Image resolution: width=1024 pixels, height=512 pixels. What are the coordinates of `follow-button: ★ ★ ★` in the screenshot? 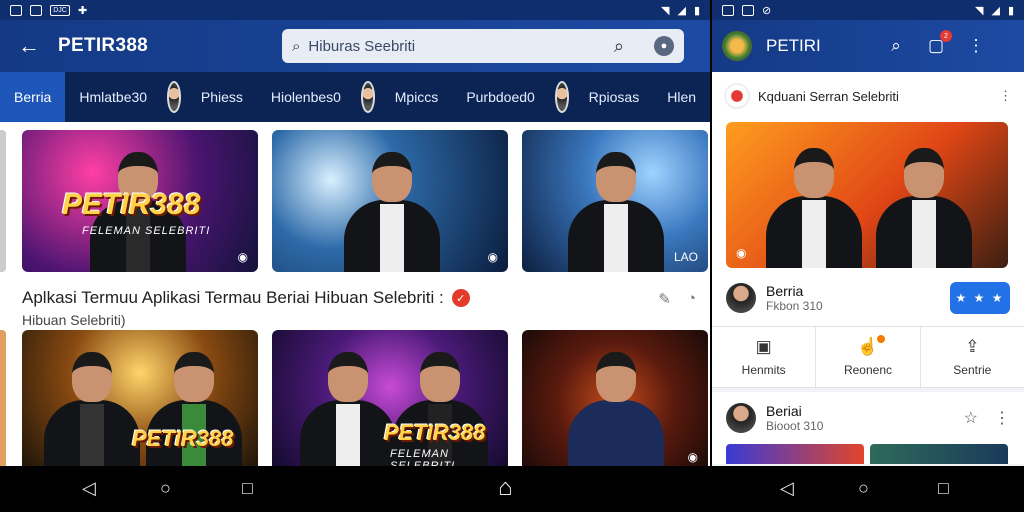 It's located at (980, 298).